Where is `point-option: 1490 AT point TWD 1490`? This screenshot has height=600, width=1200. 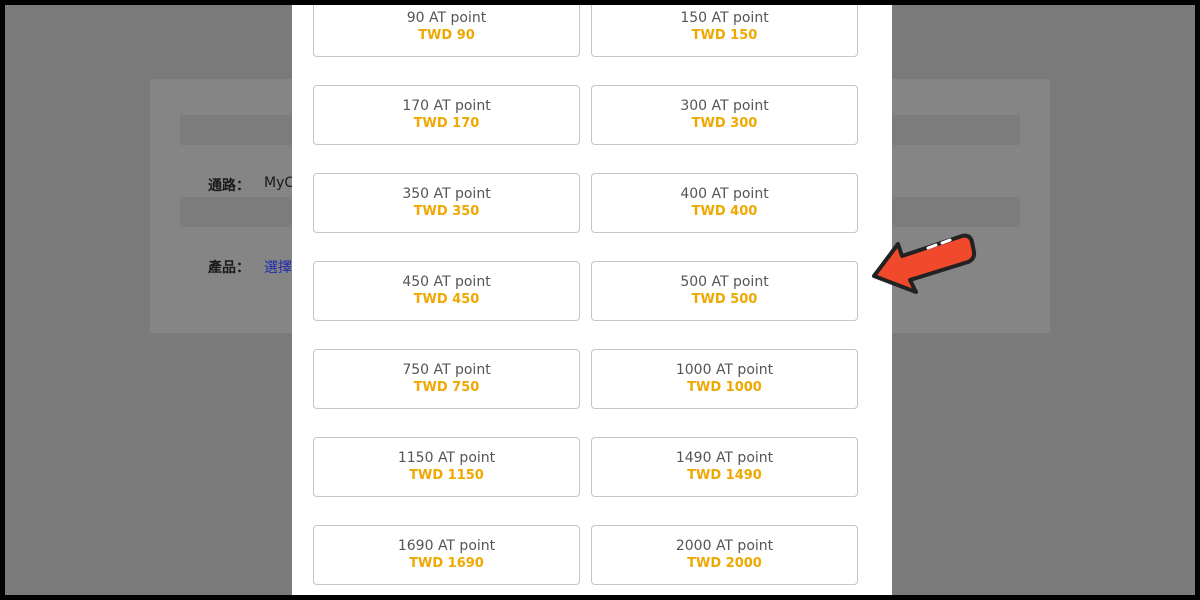 point-option: 1490 AT point TWD 1490 is located at coordinates (724, 467).